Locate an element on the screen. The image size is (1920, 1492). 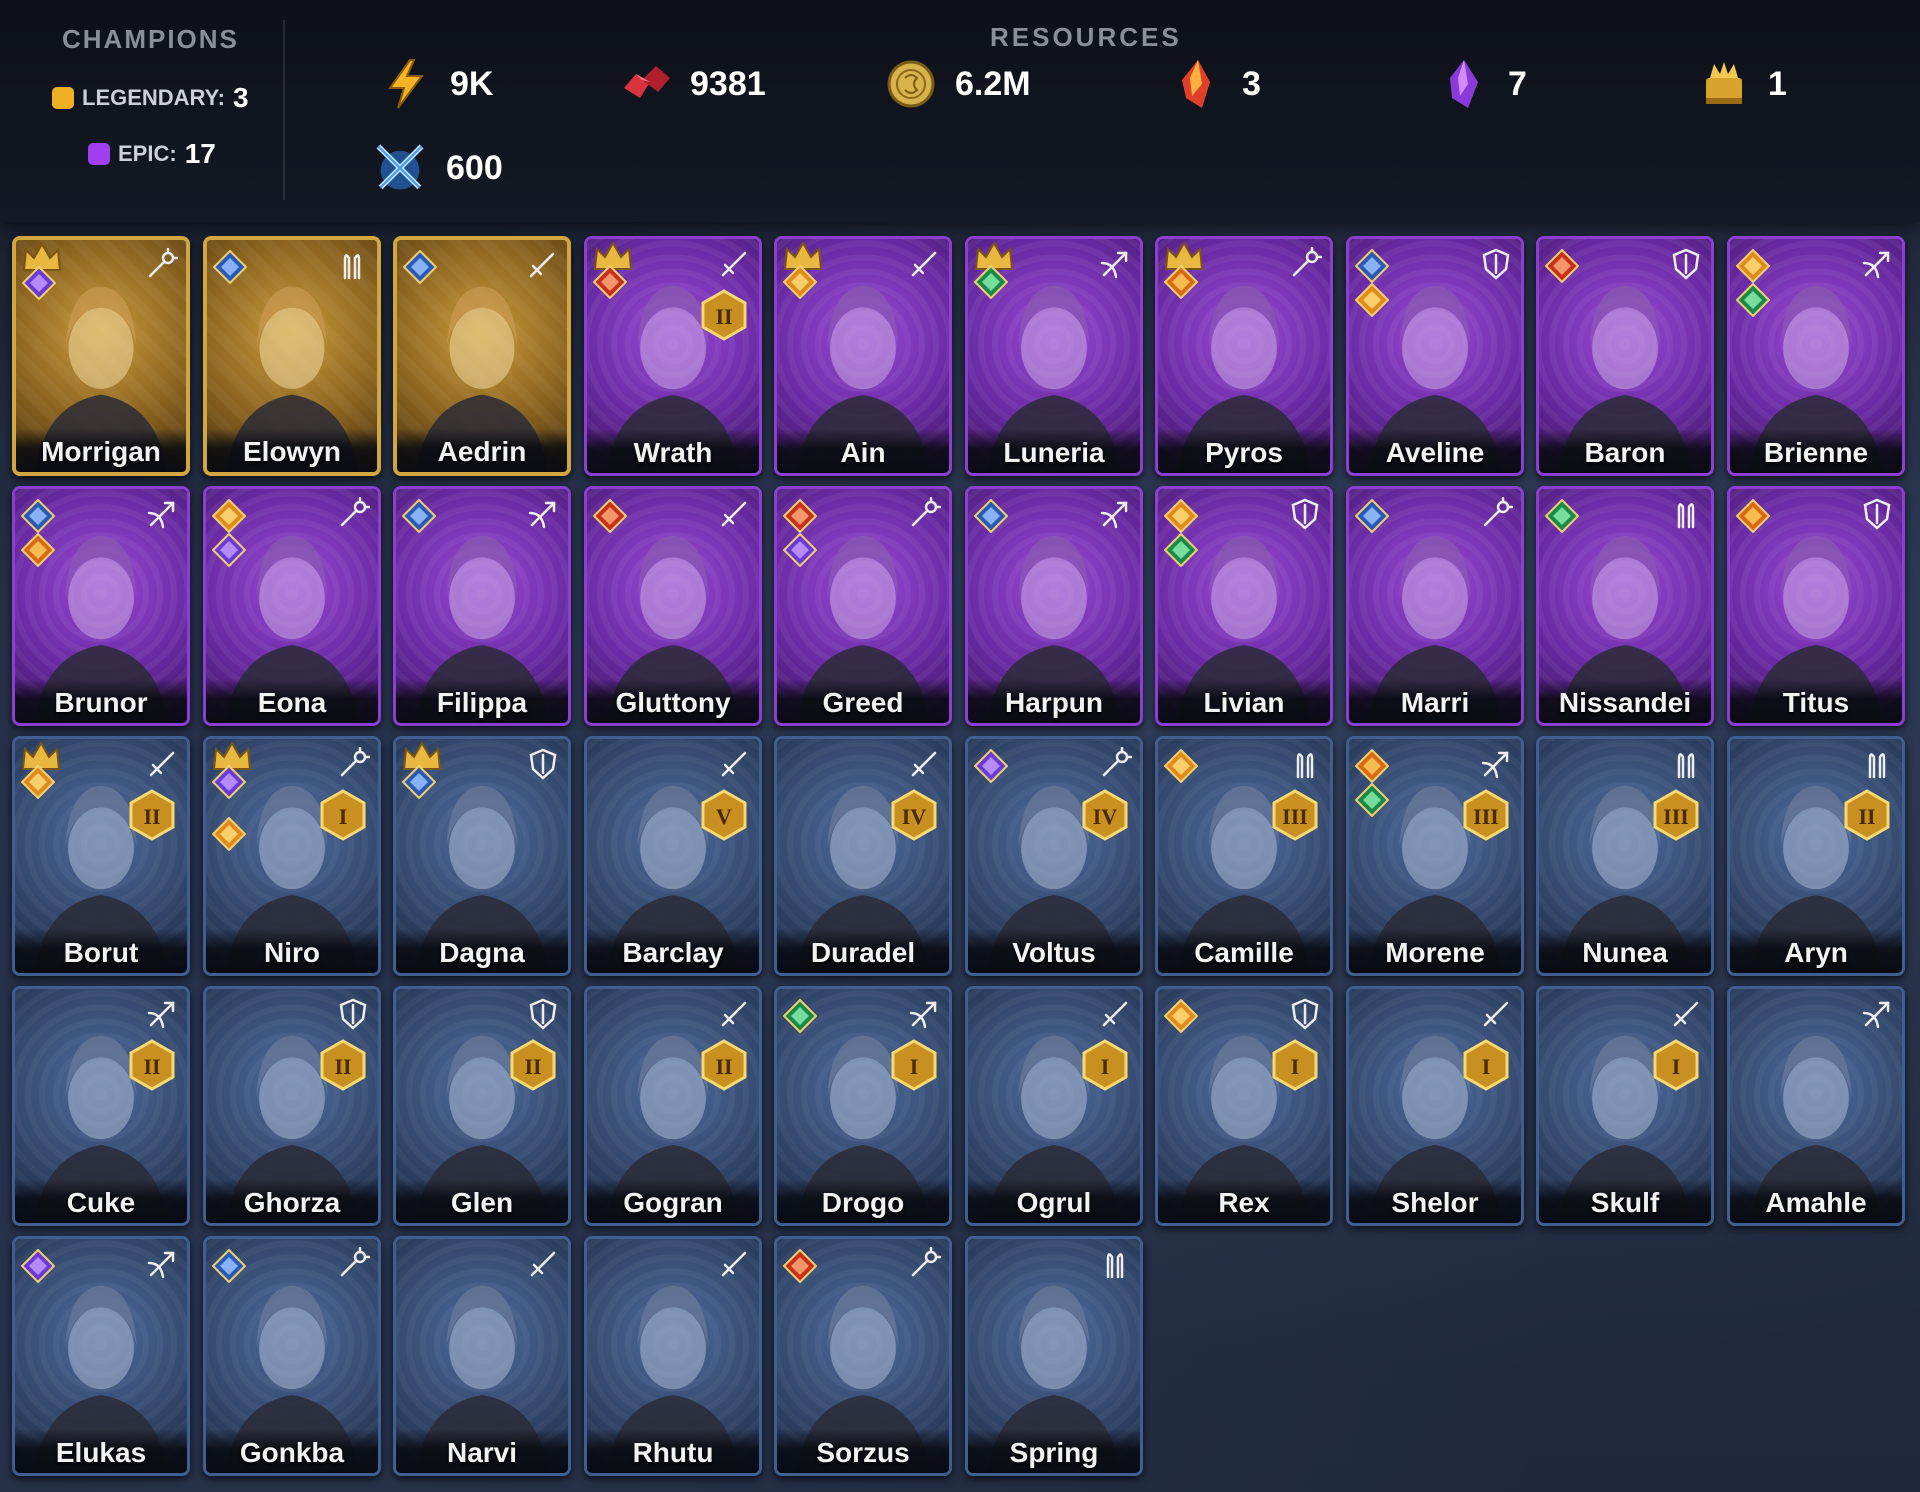
champion-card-shelor: I Shelor is located at coordinates (1435, 1106).